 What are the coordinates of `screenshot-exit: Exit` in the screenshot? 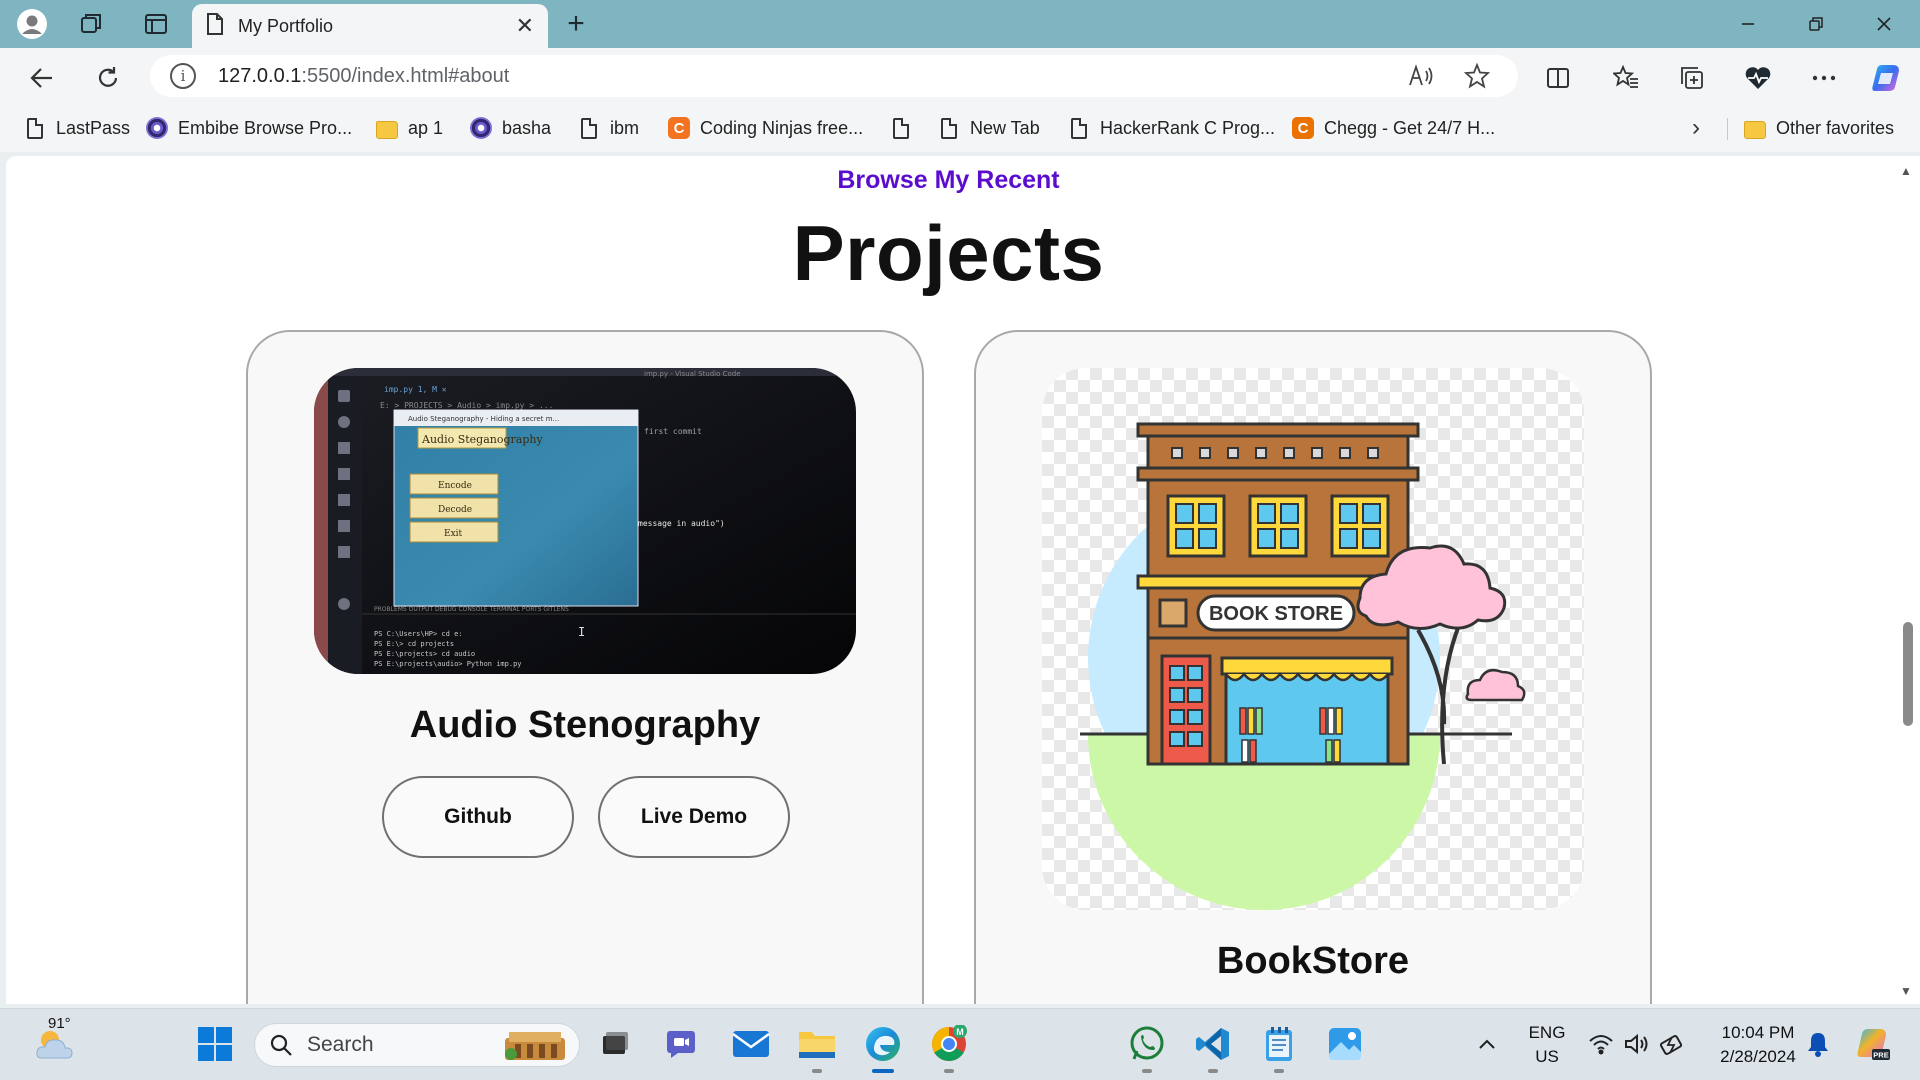 It's located at (453, 534).